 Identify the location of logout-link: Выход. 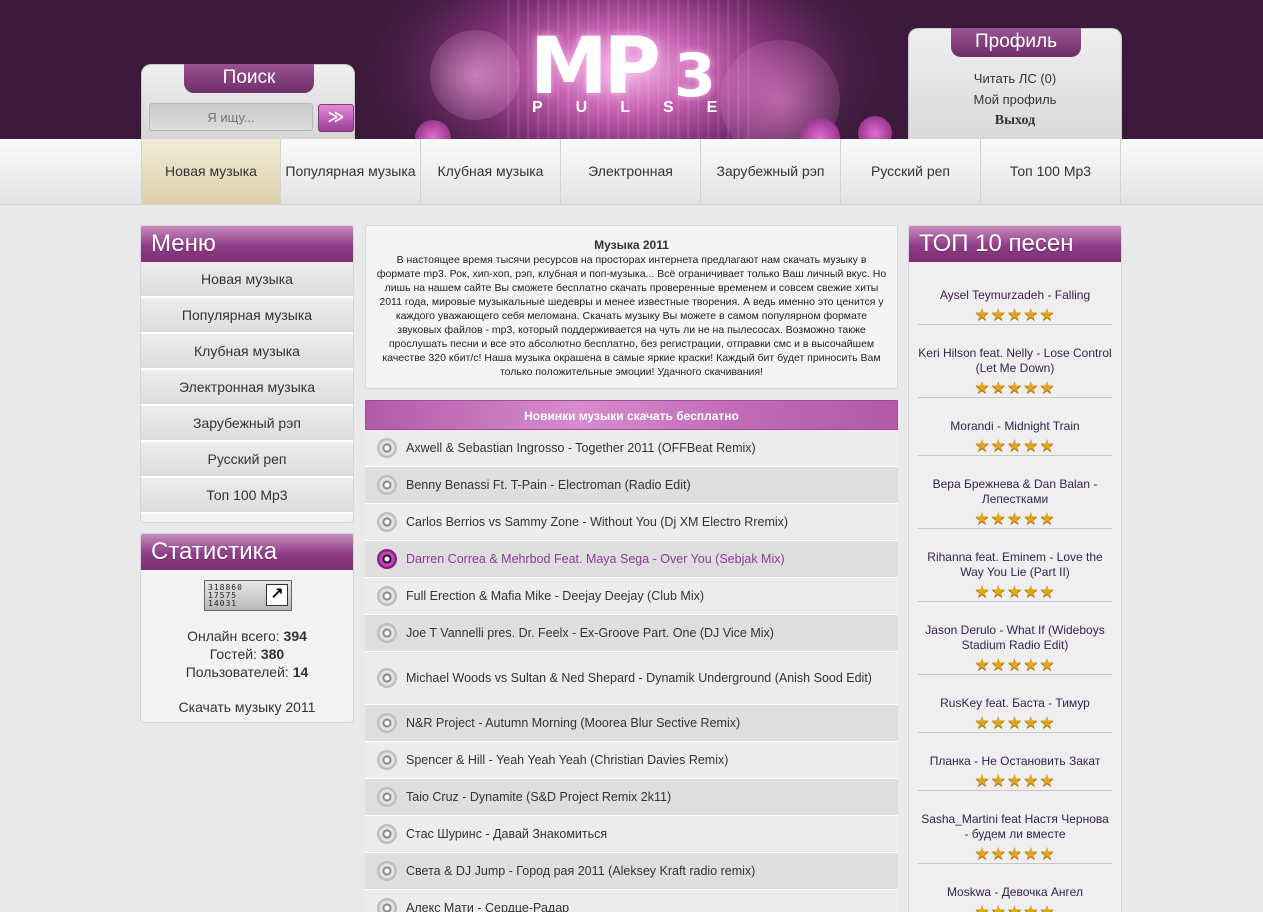
(1015, 121).